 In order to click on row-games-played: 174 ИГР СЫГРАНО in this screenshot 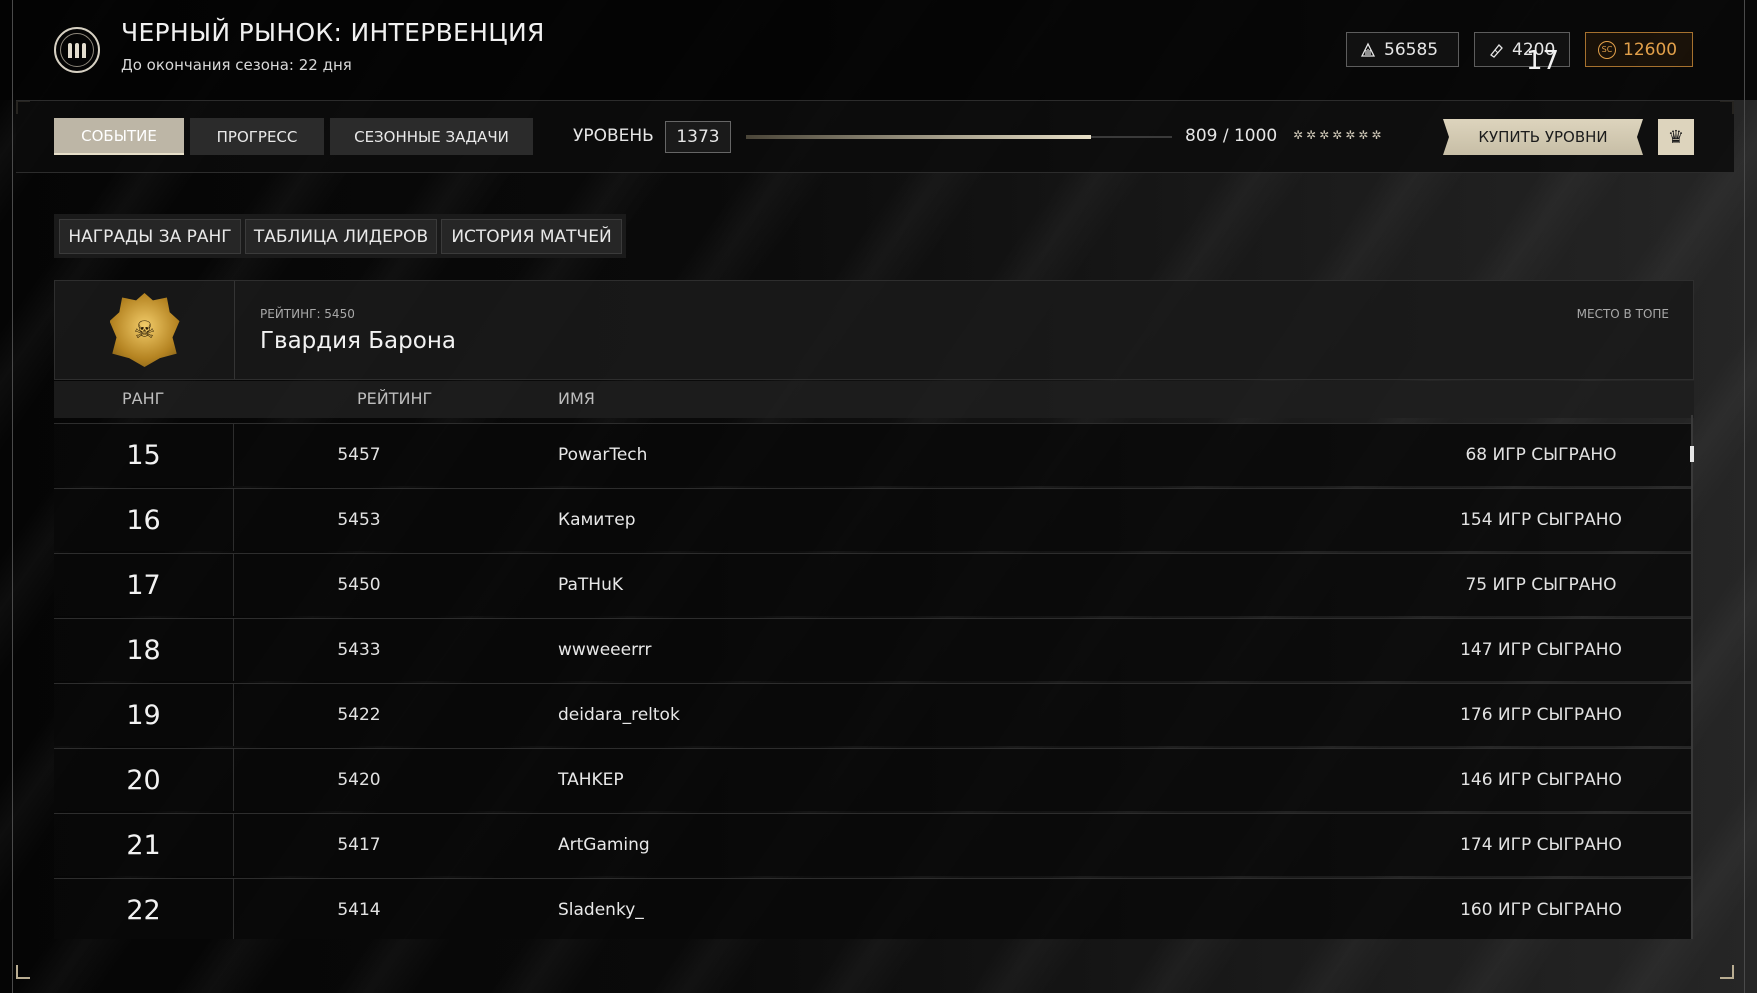, I will do `click(1541, 845)`.